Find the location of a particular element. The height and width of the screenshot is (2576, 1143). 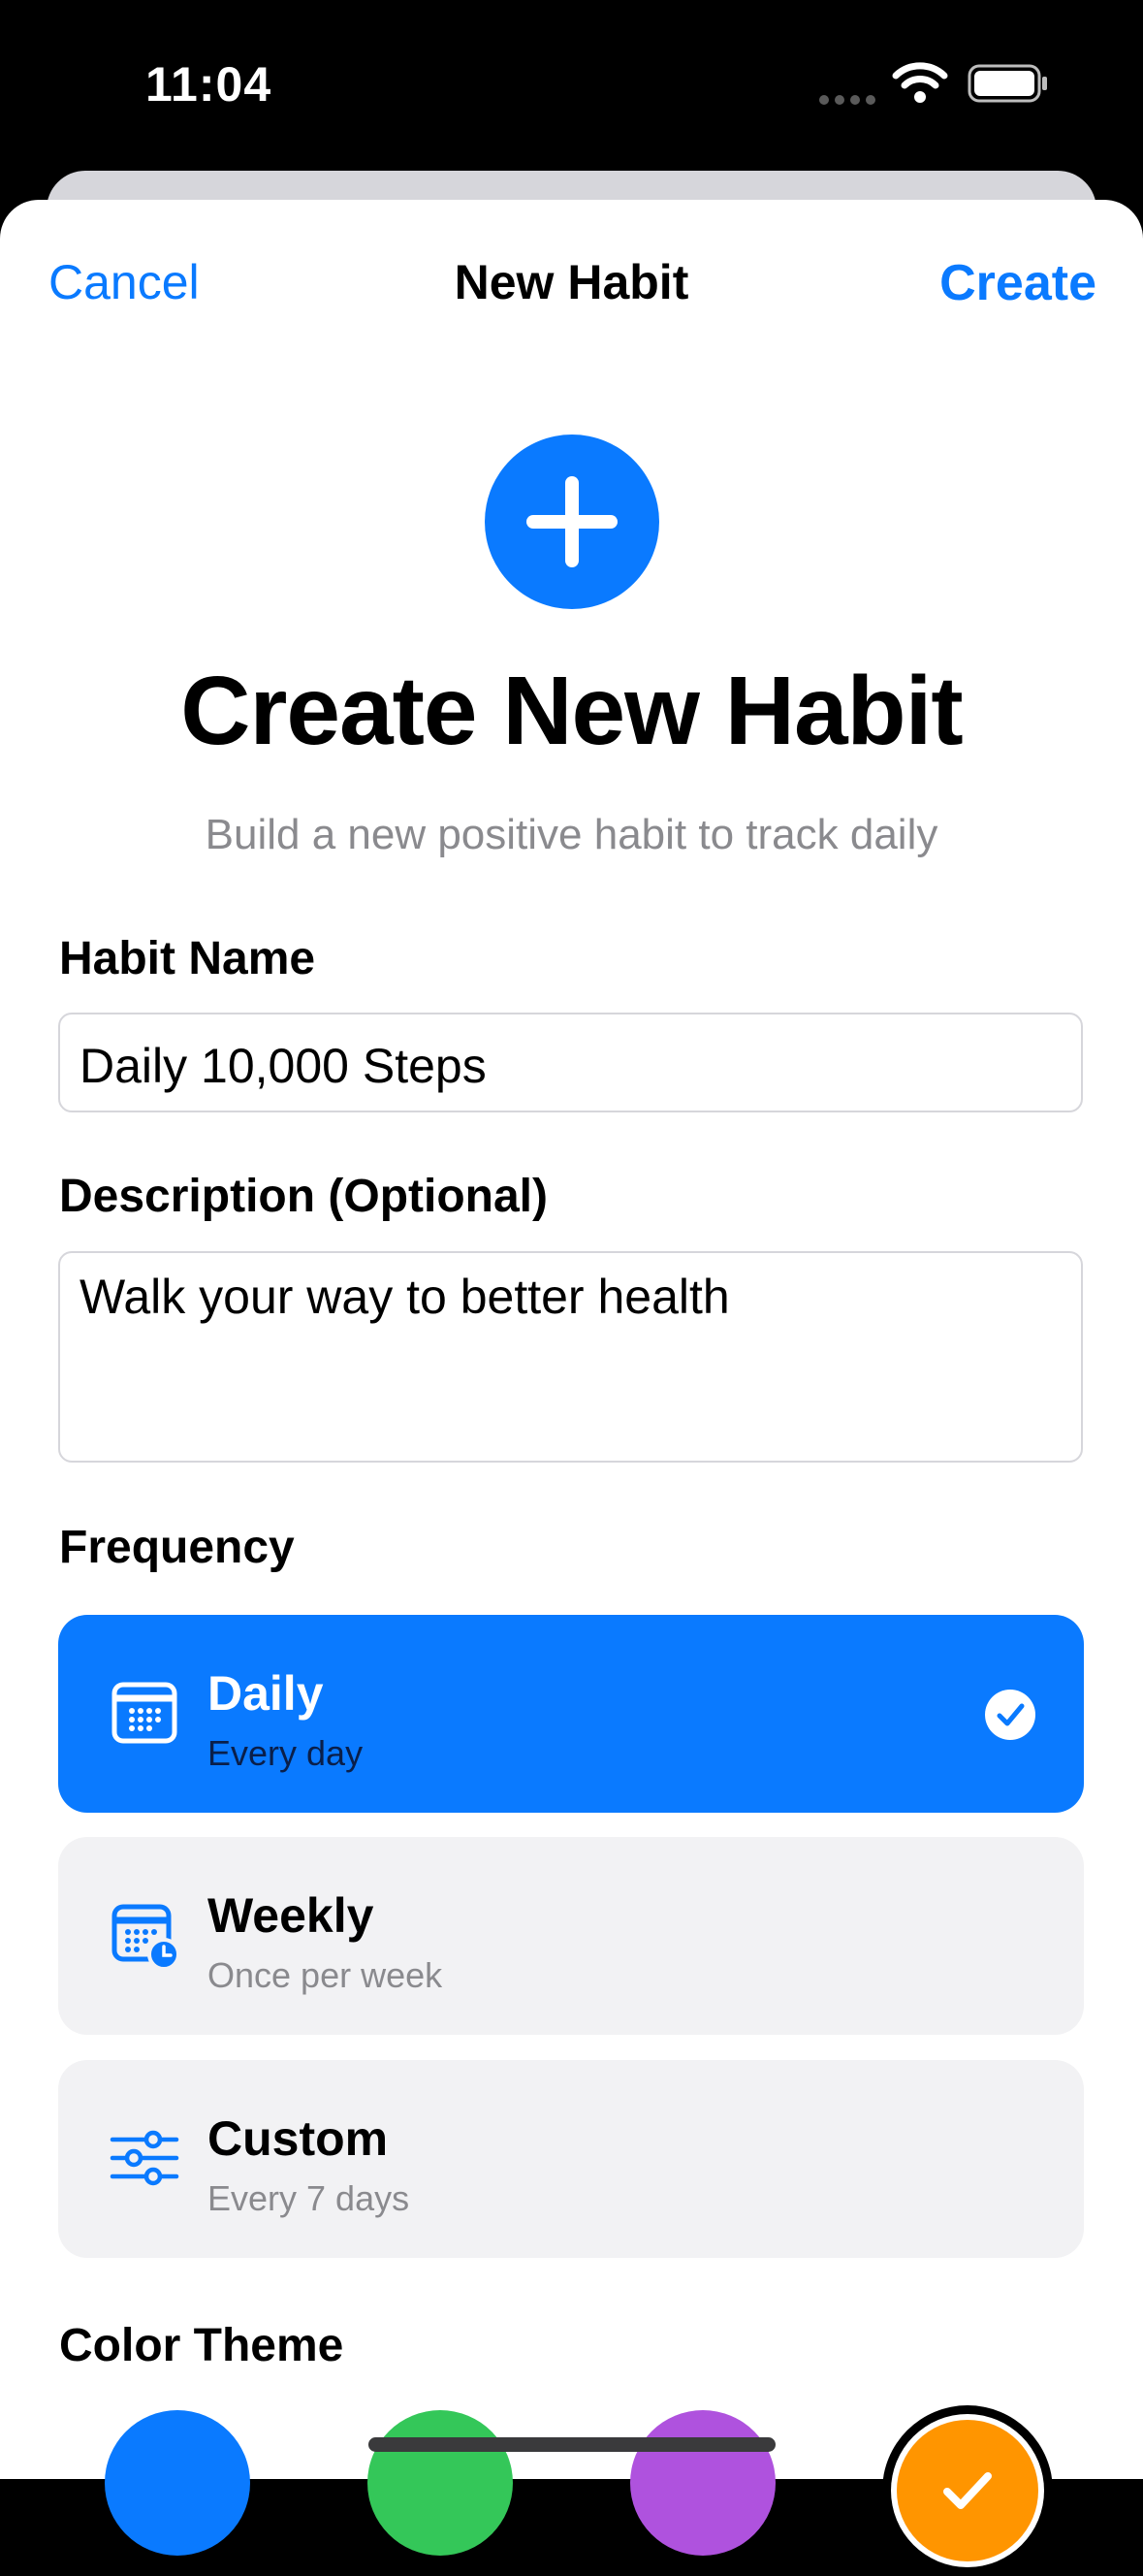

frequency-title: Custom is located at coordinates (298, 2138).